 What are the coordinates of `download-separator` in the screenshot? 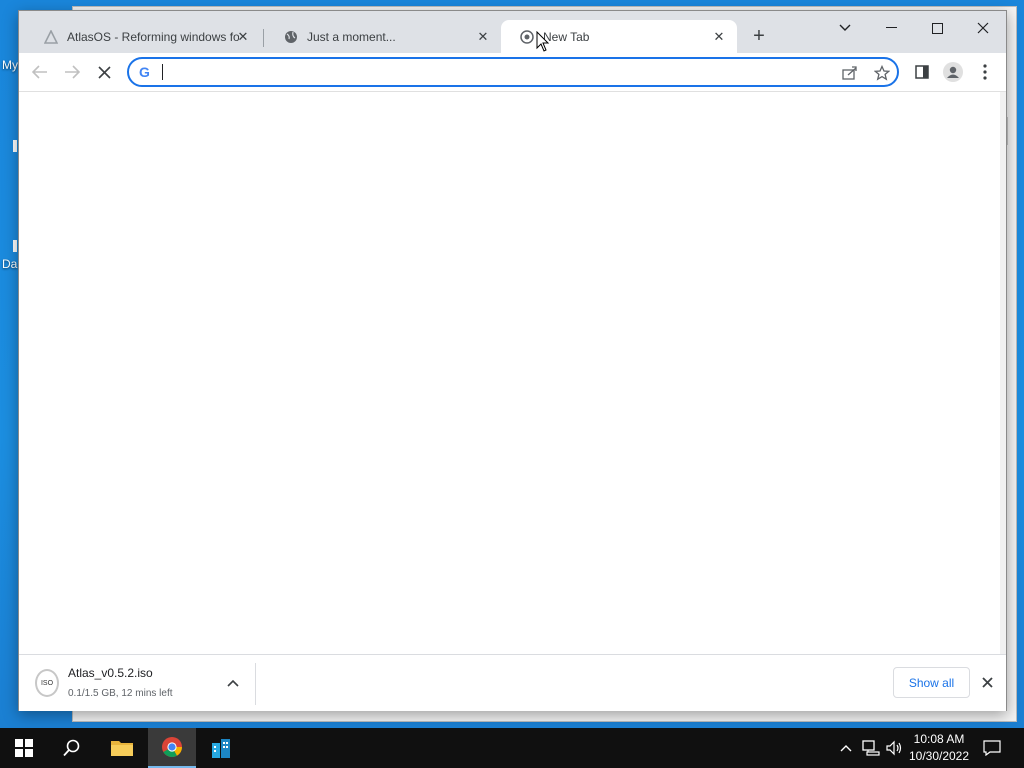 It's located at (255, 684).